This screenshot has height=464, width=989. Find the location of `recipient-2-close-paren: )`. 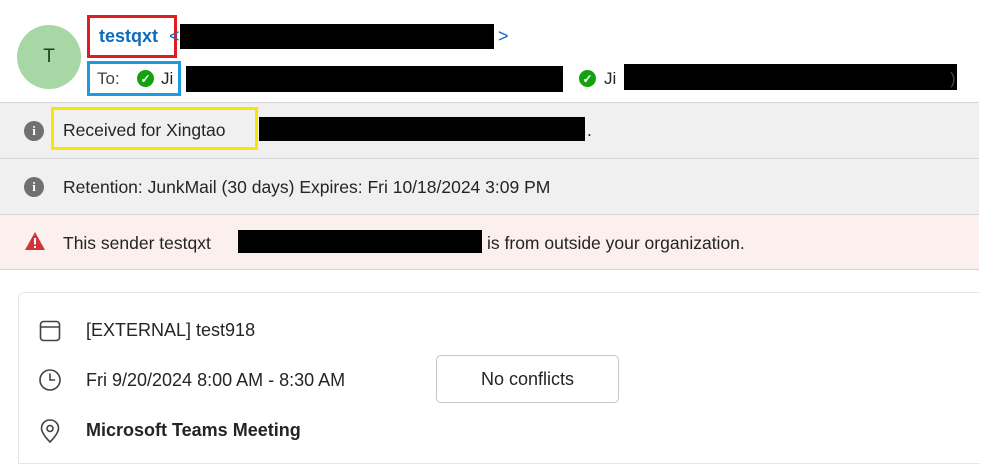

recipient-2-close-paren: ) is located at coordinates (953, 78).